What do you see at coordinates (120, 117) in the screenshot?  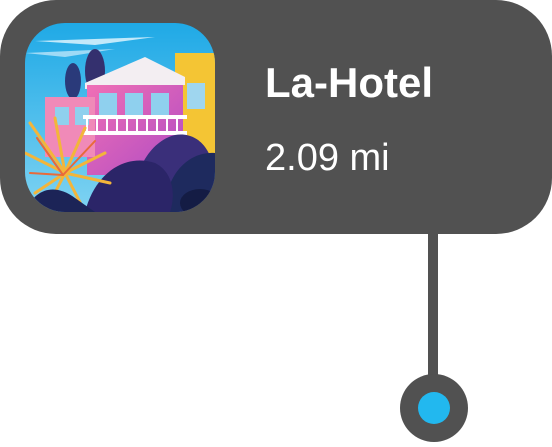 I see `hotel-illustration-icon` at bounding box center [120, 117].